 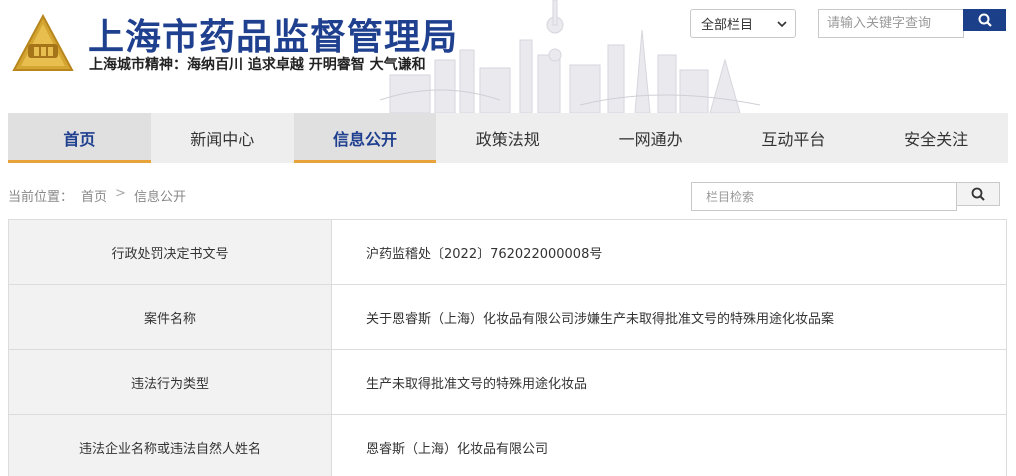 I want to click on nav-item-label: 信息公开, so click(x=364, y=139).